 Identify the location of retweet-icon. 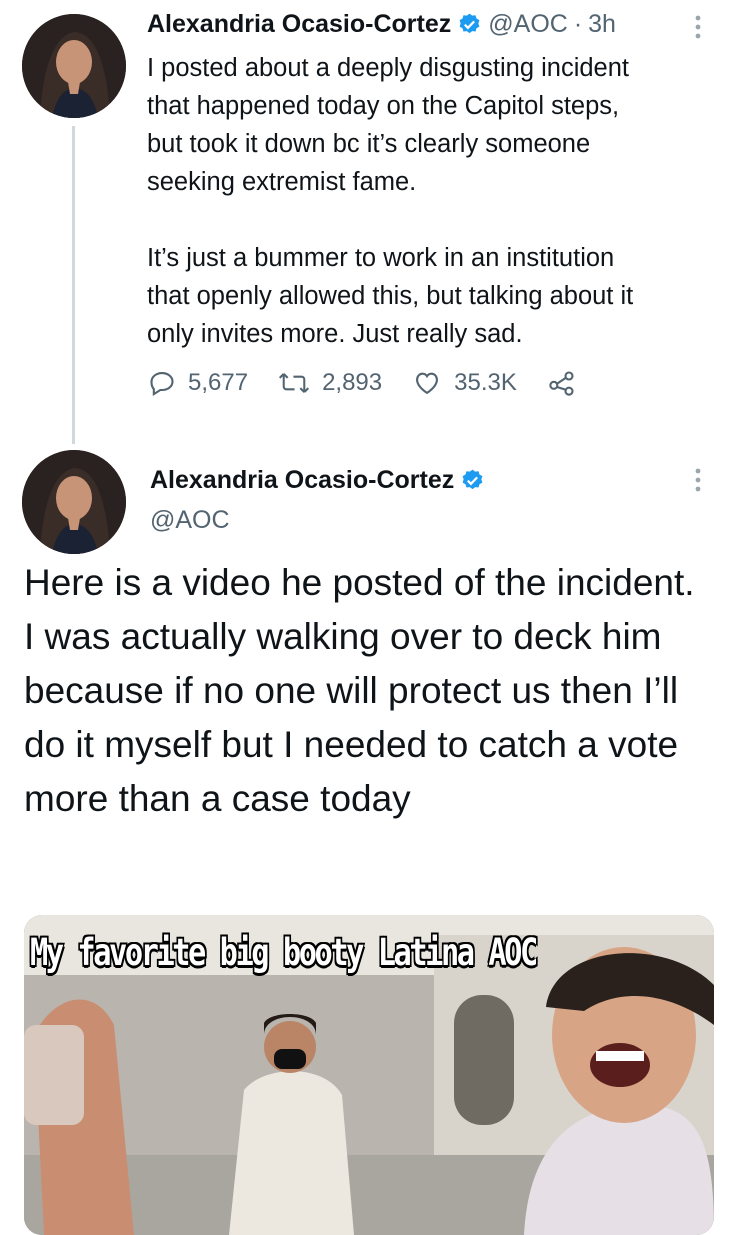
(294, 383).